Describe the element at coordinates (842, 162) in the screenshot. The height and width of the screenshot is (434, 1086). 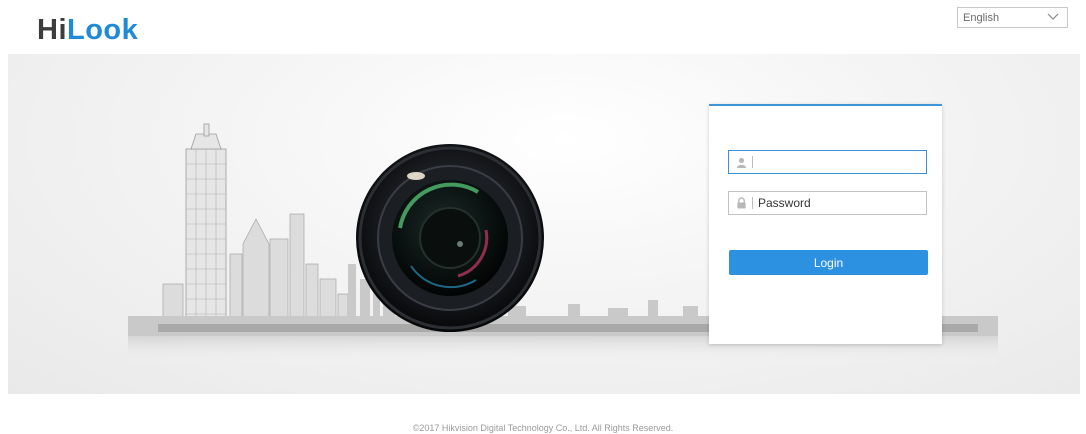
I see `username-input` at that location.